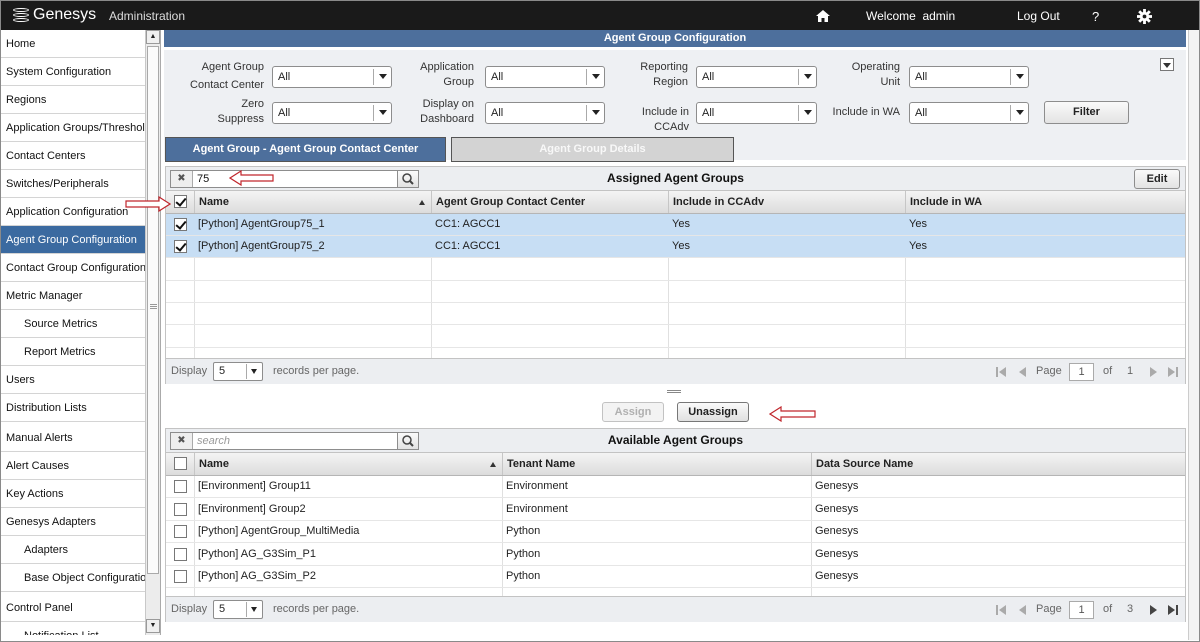  What do you see at coordinates (756, 77) in the screenshot?
I see `region-filter-select: All` at bounding box center [756, 77].